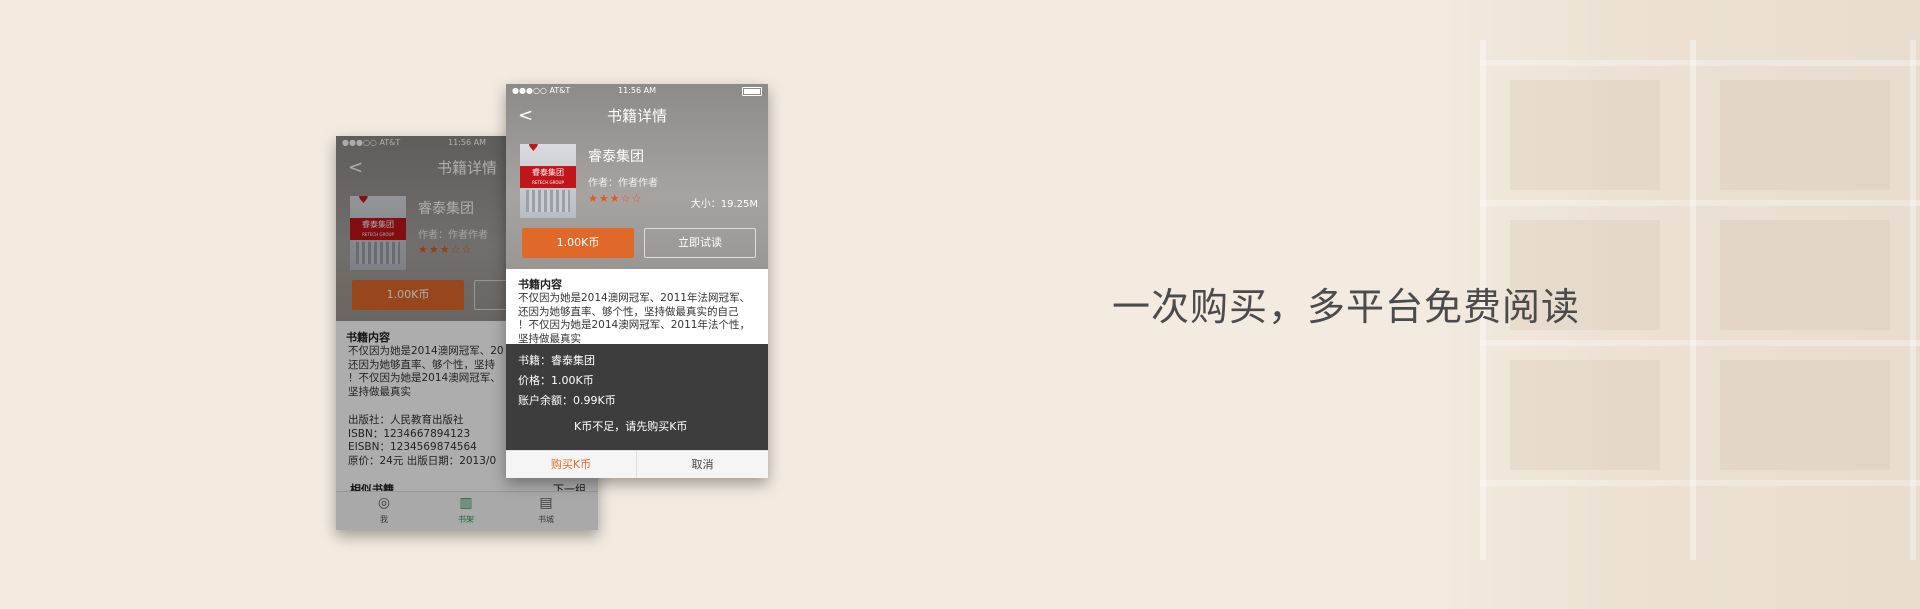  I want to click on dialog-warning: K币不足，请先购买K币, so click(631, 426).